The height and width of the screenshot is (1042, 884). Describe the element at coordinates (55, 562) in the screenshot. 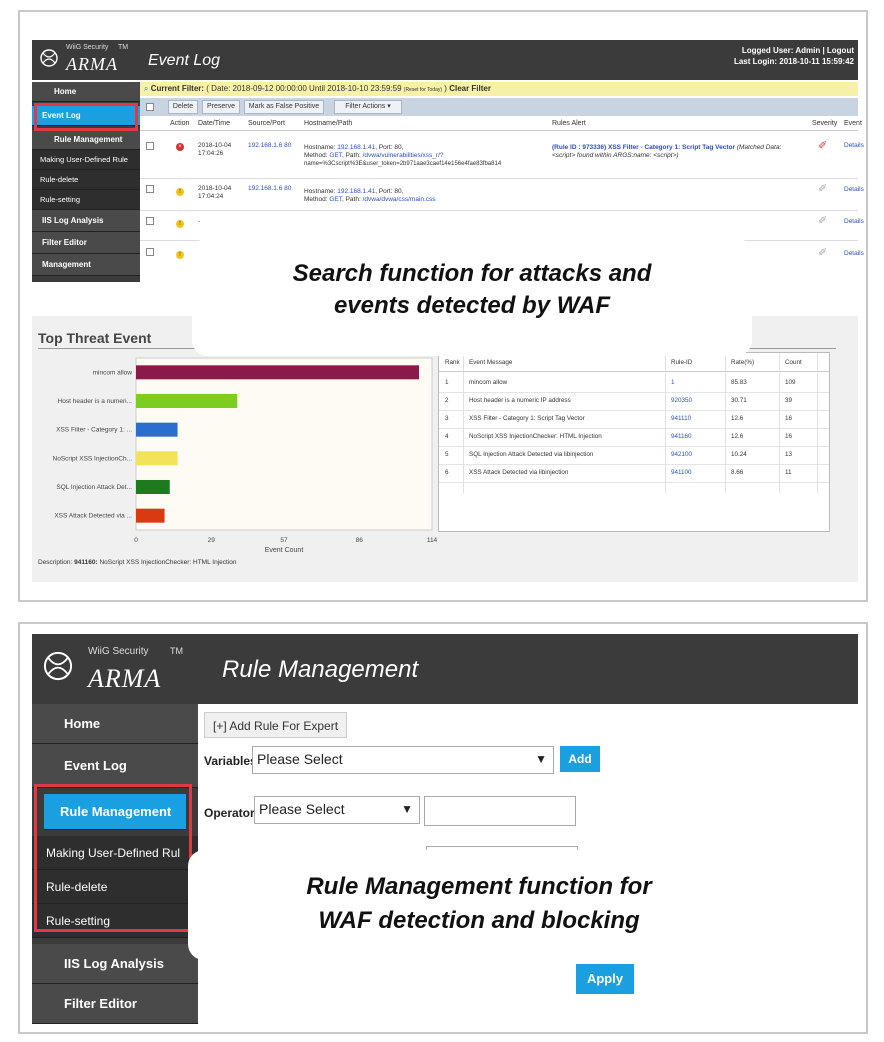

I see `description-label: Description:` at that location.